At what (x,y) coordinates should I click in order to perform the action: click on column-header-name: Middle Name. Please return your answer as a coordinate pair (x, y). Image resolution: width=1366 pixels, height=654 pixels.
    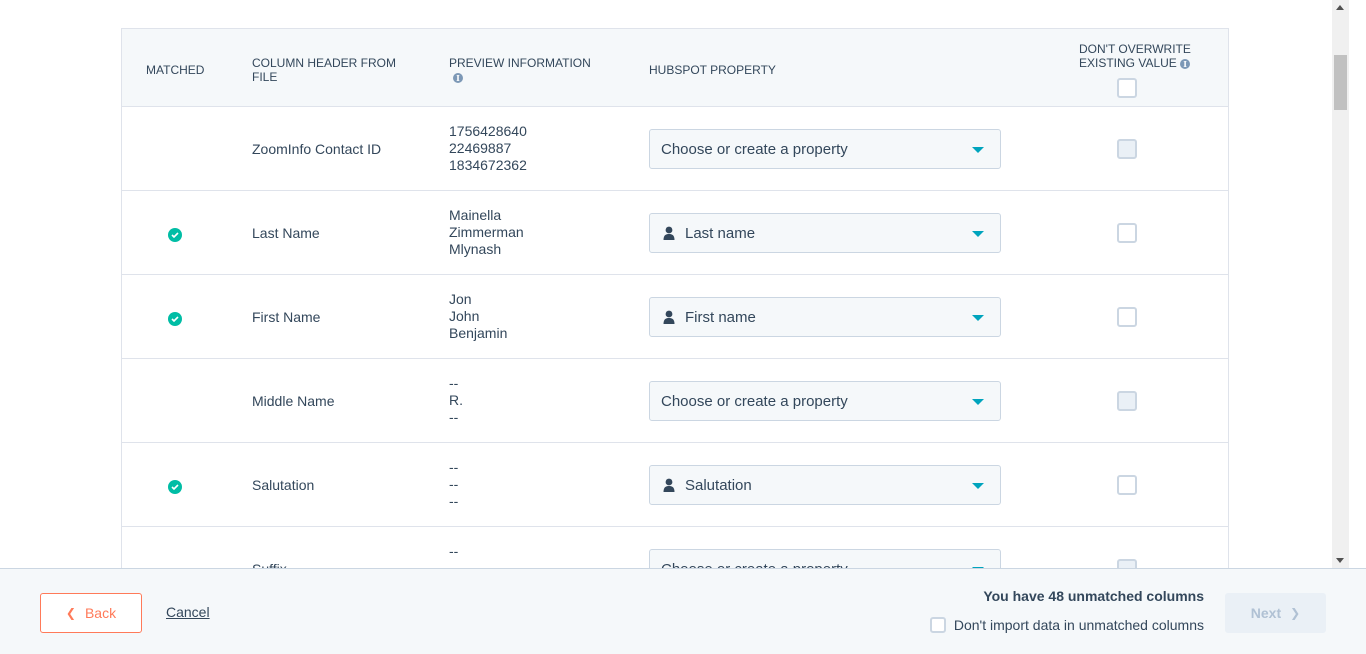
    Looking at the image, I should click on (293, 401).